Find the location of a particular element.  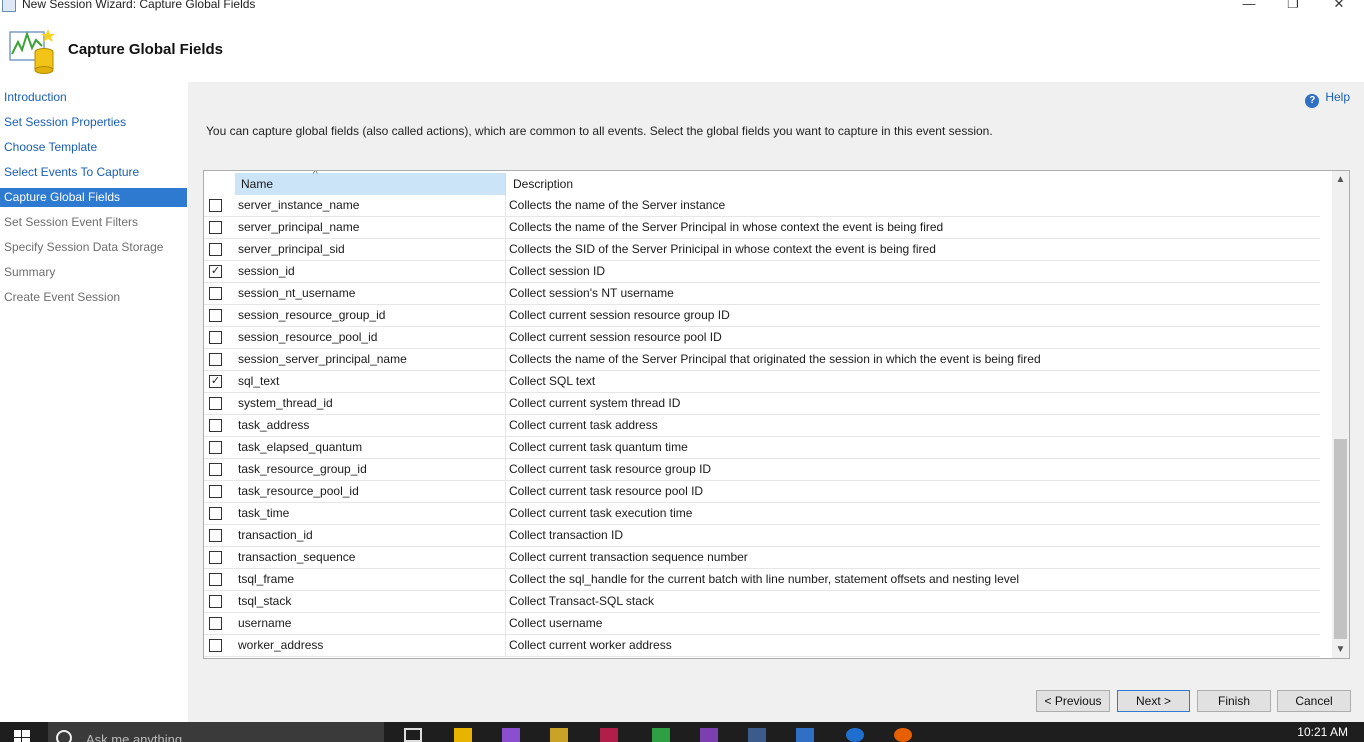

field-description-cell: Collect current worker address is located at coordinates (590, 645).